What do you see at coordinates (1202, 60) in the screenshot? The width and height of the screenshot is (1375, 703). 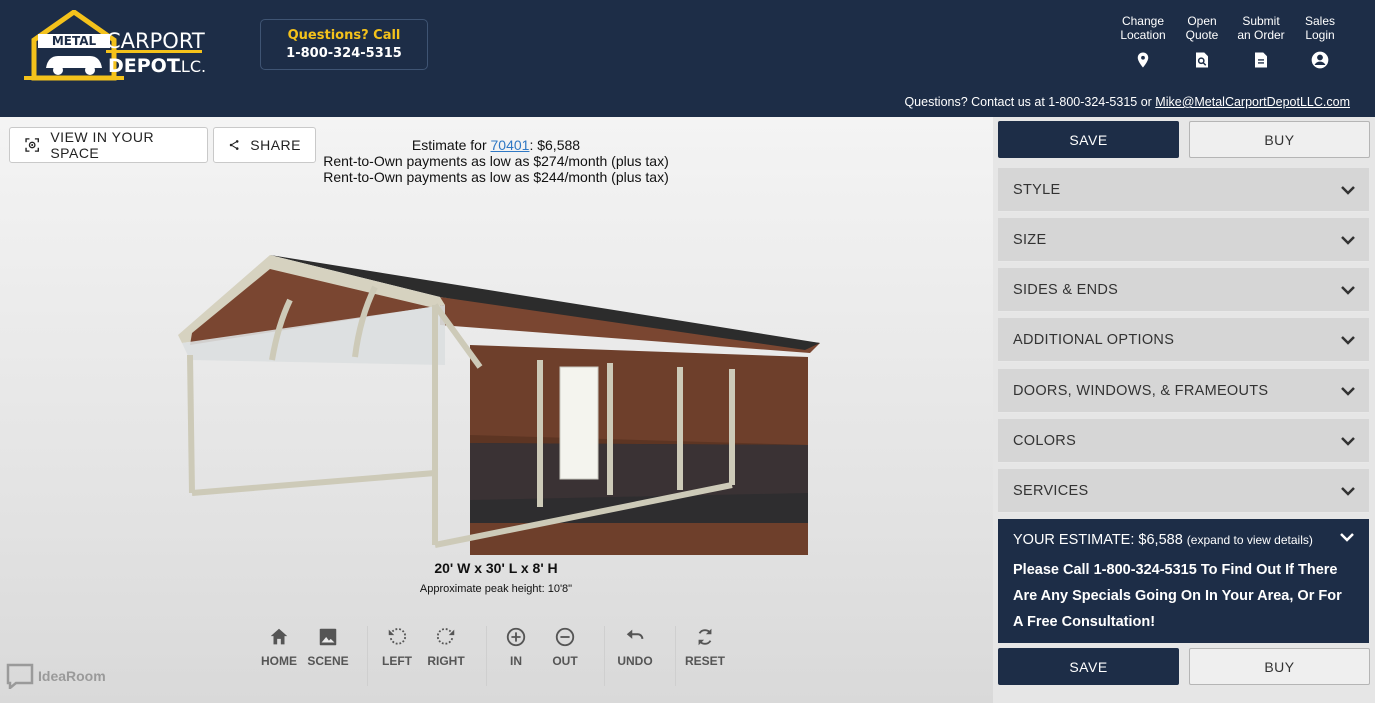 I see `search-document-icon` at bounding box center [1202, 60].